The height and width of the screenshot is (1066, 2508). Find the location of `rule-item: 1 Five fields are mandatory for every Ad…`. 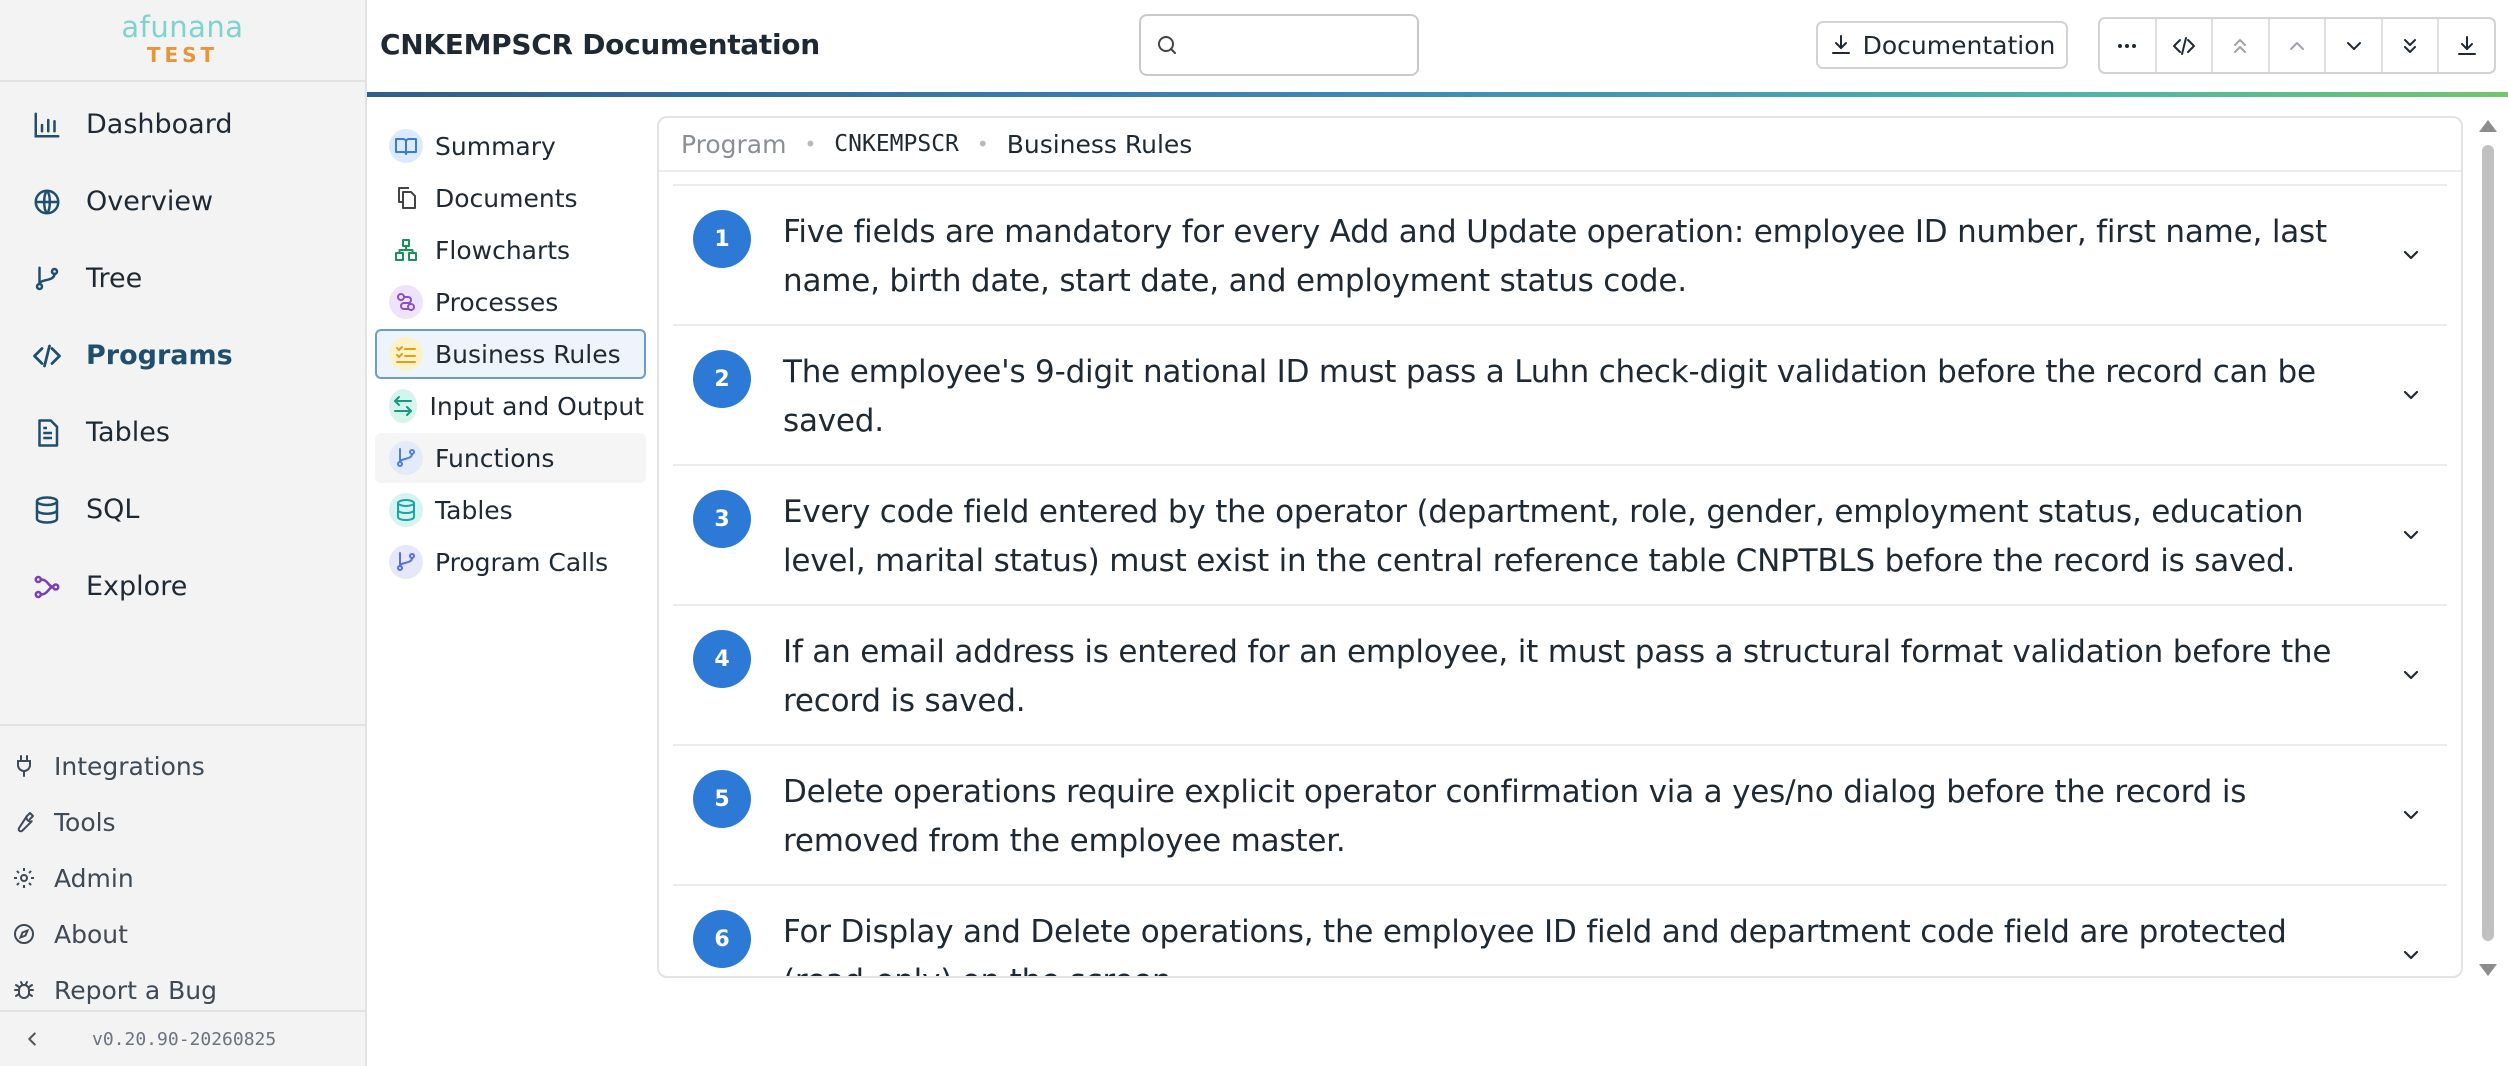

rule-item: 1 Five fields are mandatory for every Ad… is located at coordinates (1560, 255).